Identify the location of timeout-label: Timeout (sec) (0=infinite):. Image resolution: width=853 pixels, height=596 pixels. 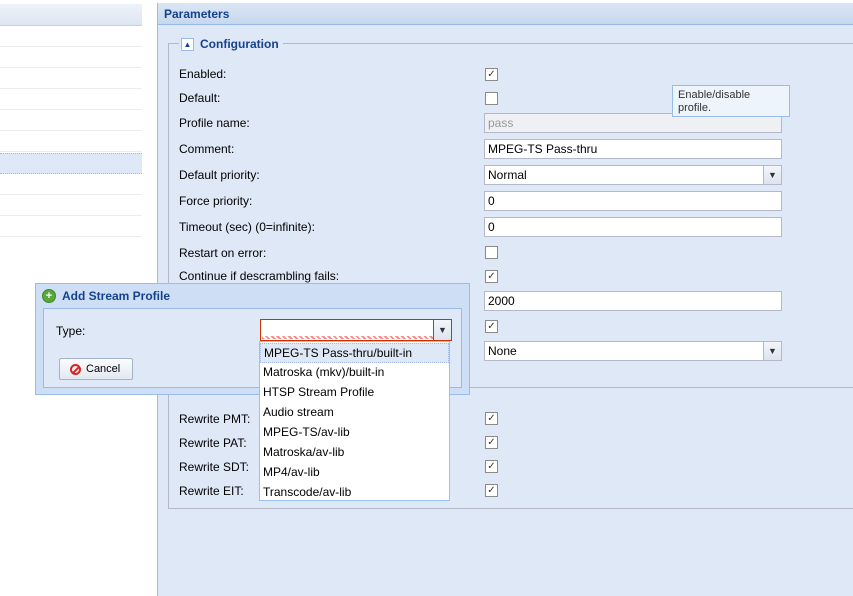
(247, 227).